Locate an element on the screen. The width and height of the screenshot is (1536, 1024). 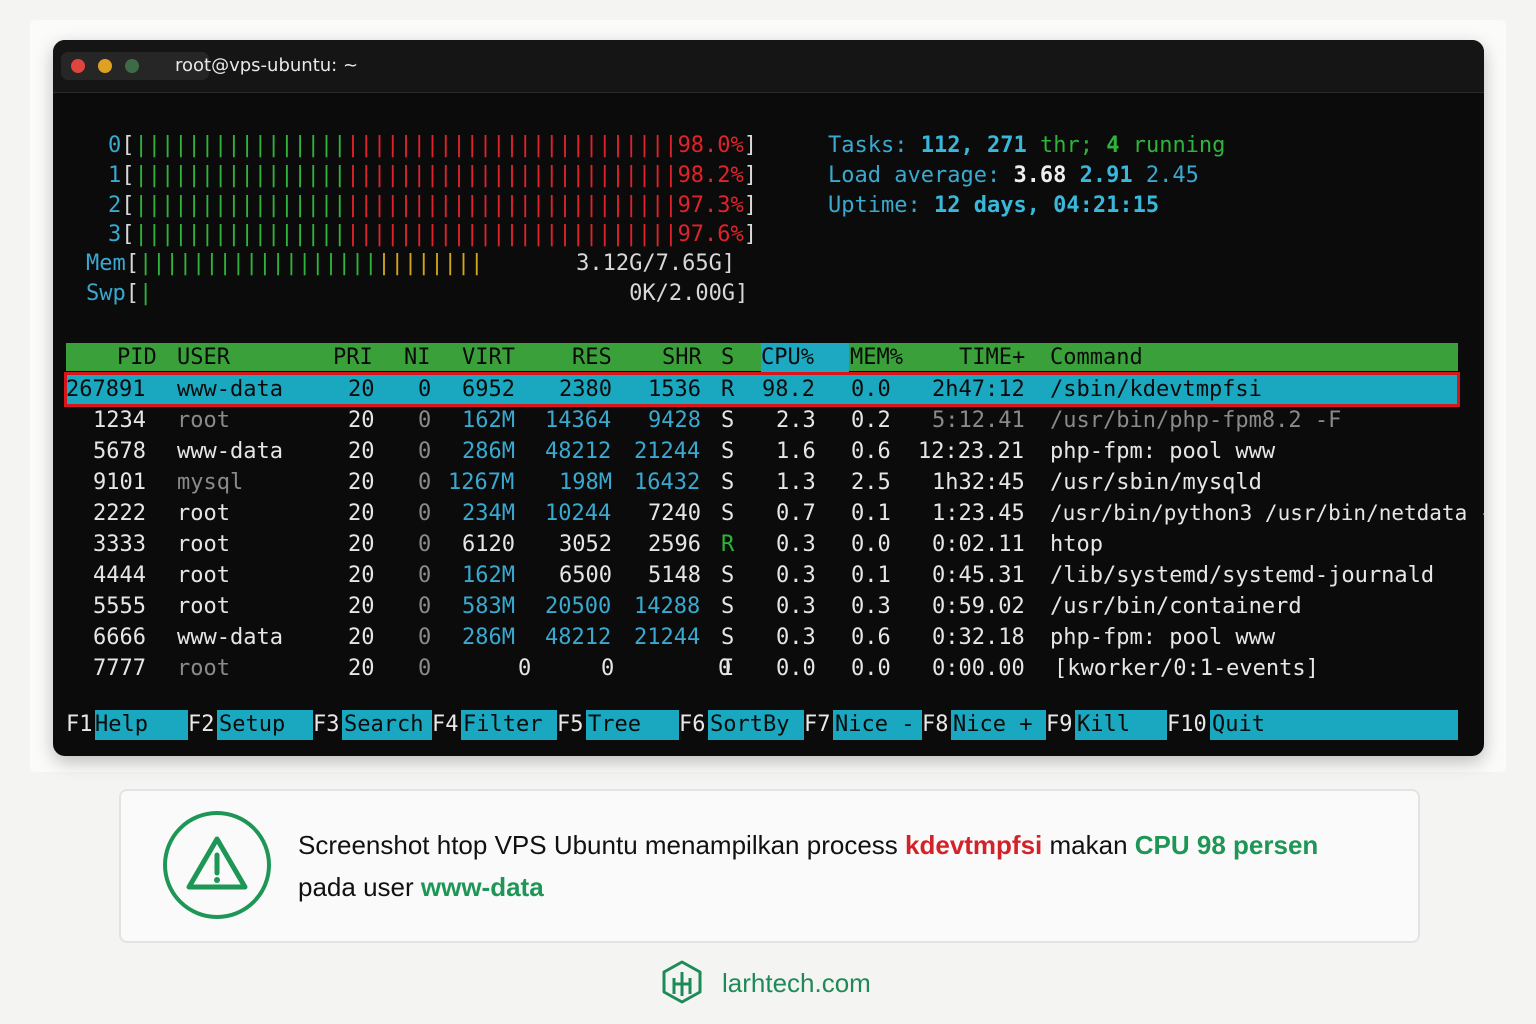
tasks-line: Tasks: 112, 271 thr; 4 running is located at coordinates (1027, 145).